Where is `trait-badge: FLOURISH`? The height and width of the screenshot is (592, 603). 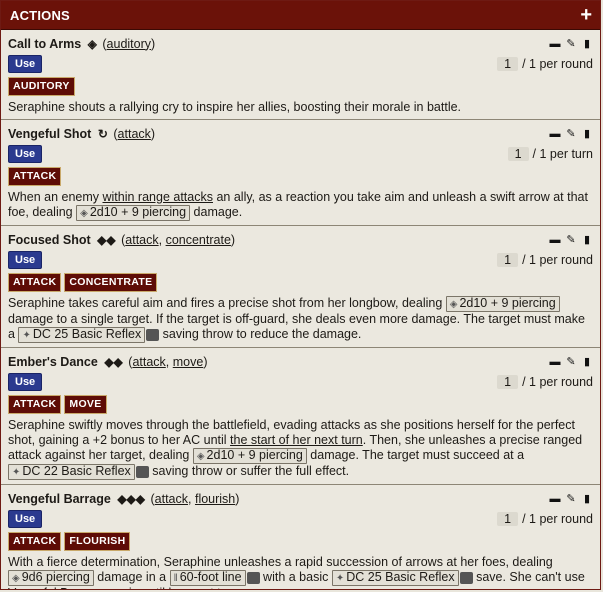
trait-badge: FLOURISH is located at coordinates (97, 541).